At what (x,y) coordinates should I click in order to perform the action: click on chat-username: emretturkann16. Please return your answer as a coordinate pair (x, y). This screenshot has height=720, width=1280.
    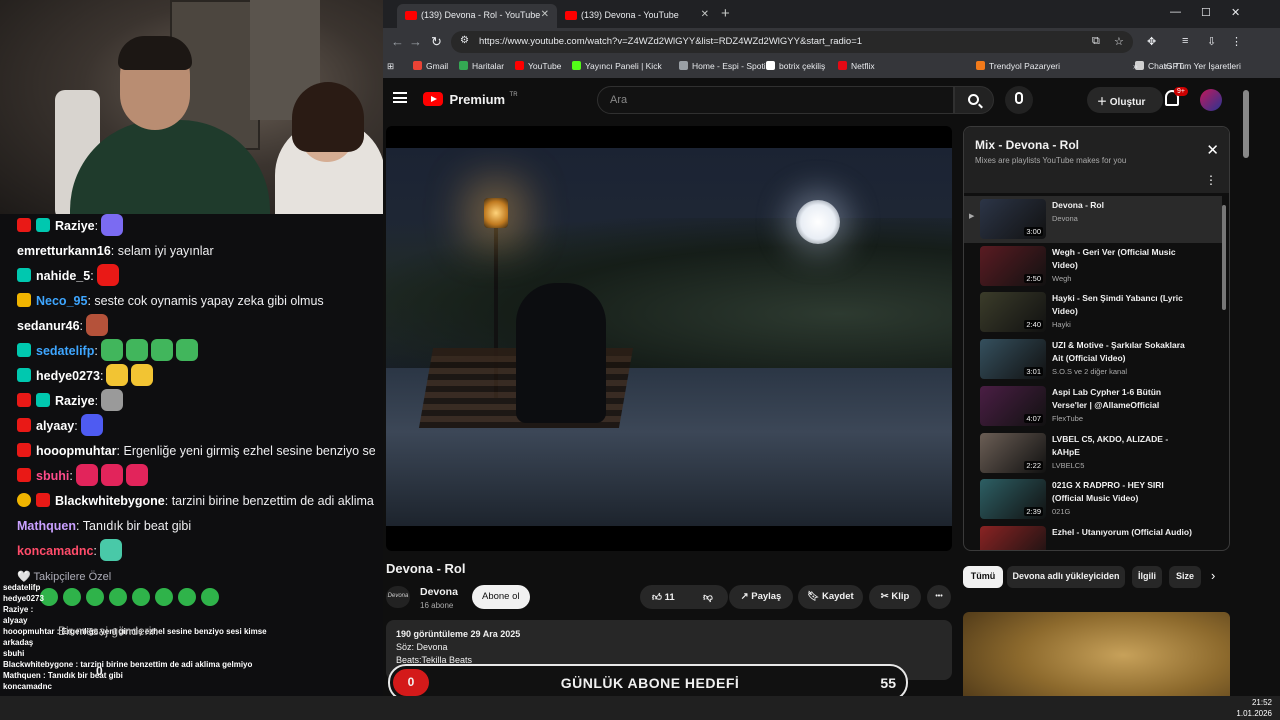
    Looking at the image, I should click on (64, 251).